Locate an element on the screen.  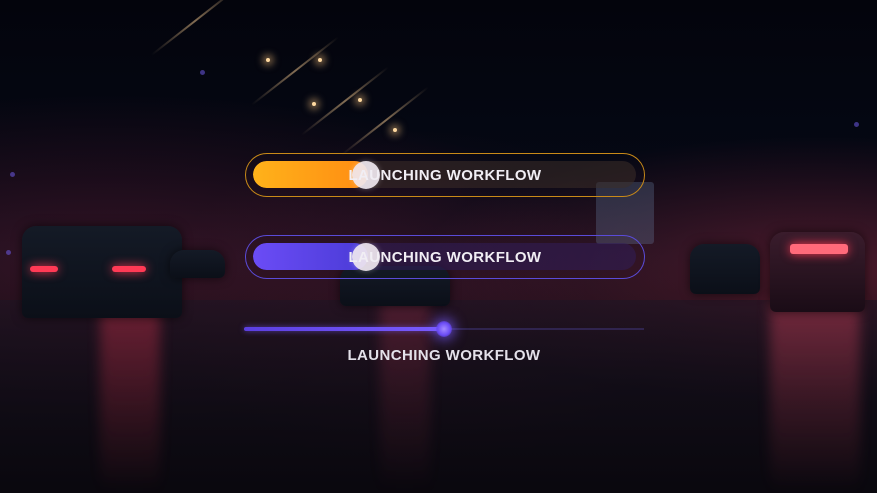
slider-label: LAUNCHING WORKFLOW is located at coordinates (444, 355).